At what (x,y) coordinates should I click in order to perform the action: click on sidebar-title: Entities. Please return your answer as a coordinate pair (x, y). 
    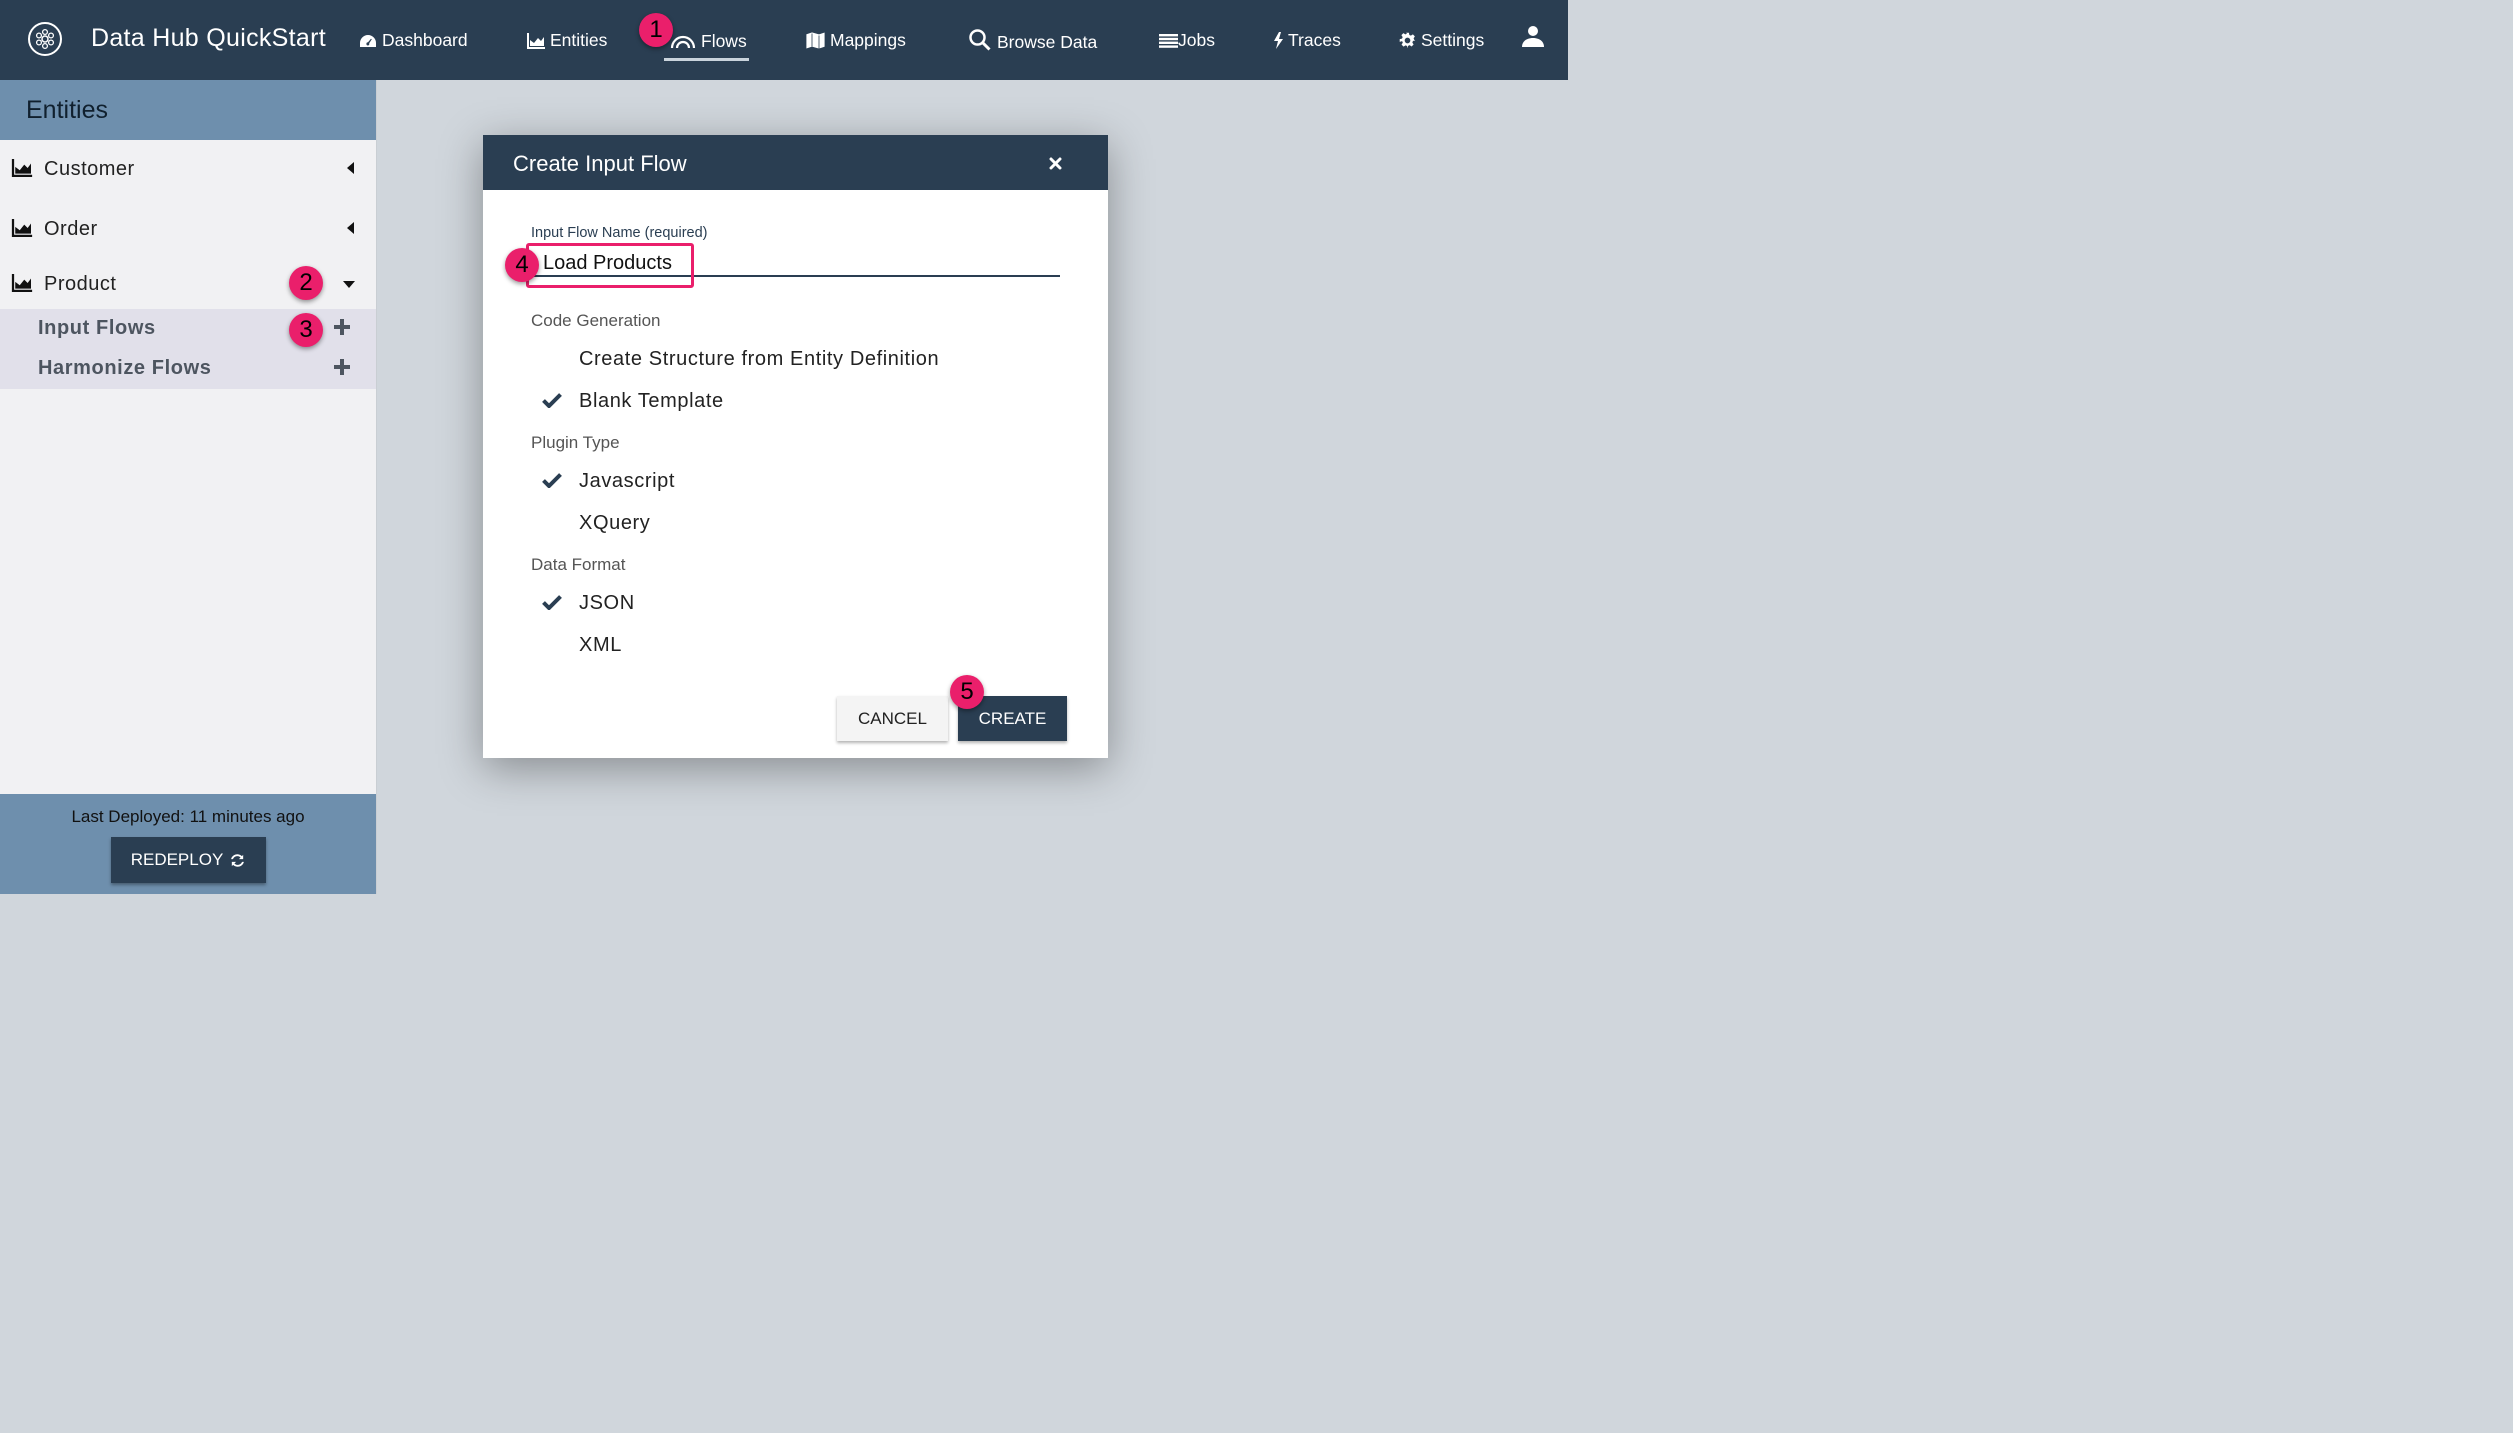
    Looking at the image, I should click on (67, 110).